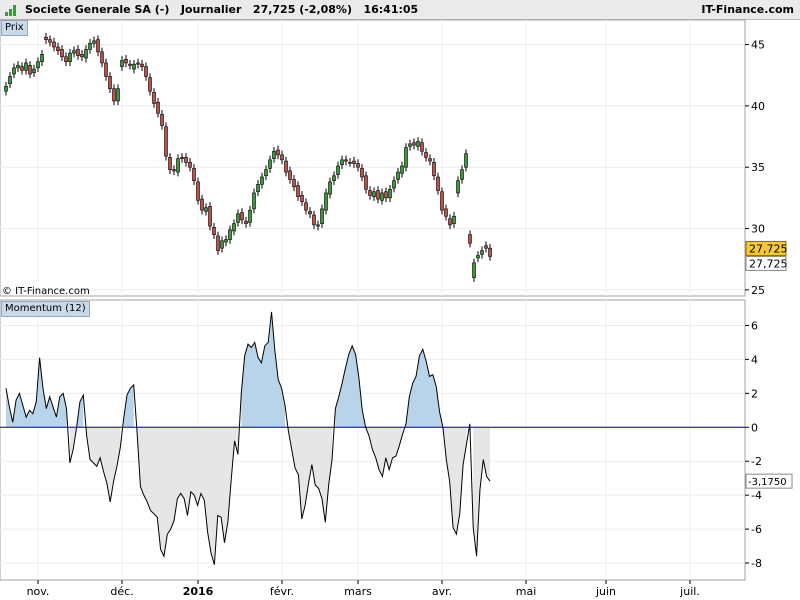 Image resolution: width=800 pixels, height=600 pixels. I want to click on momentum-tick-label: -2, so click(756, 461).